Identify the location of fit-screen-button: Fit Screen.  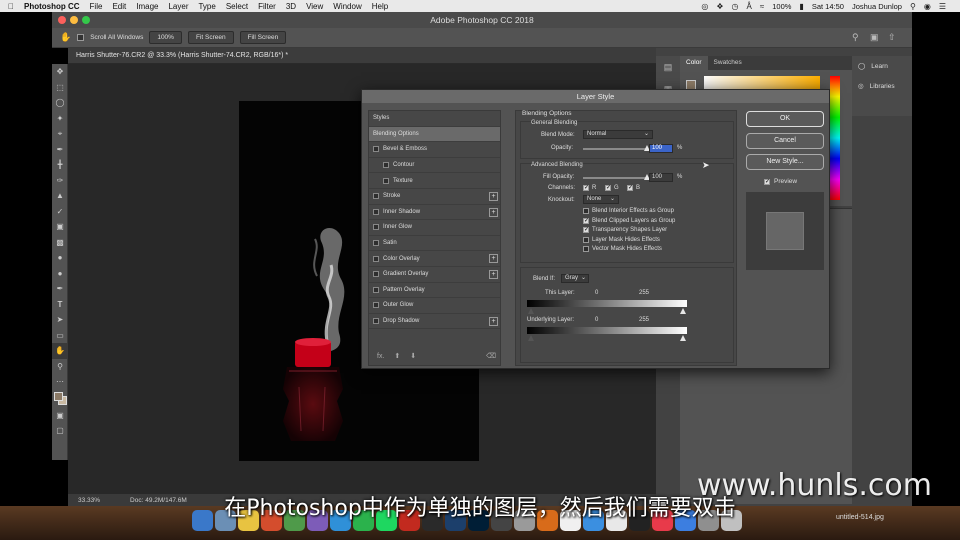
(210, 37).